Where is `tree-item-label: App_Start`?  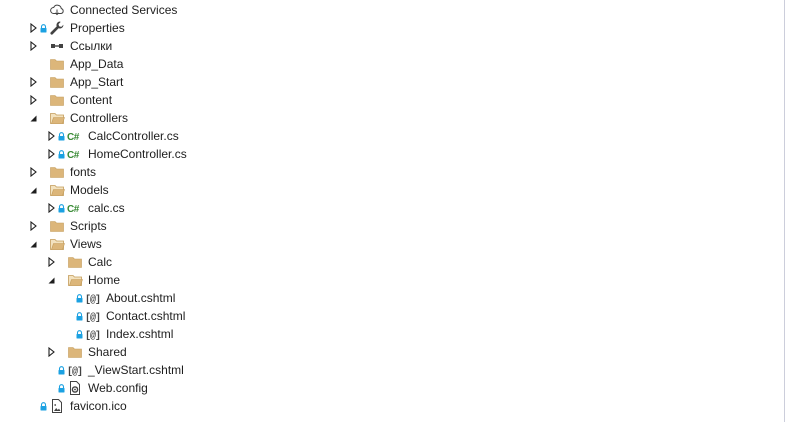
tree-item-label: App_Start is located at coordinates (97, 82).